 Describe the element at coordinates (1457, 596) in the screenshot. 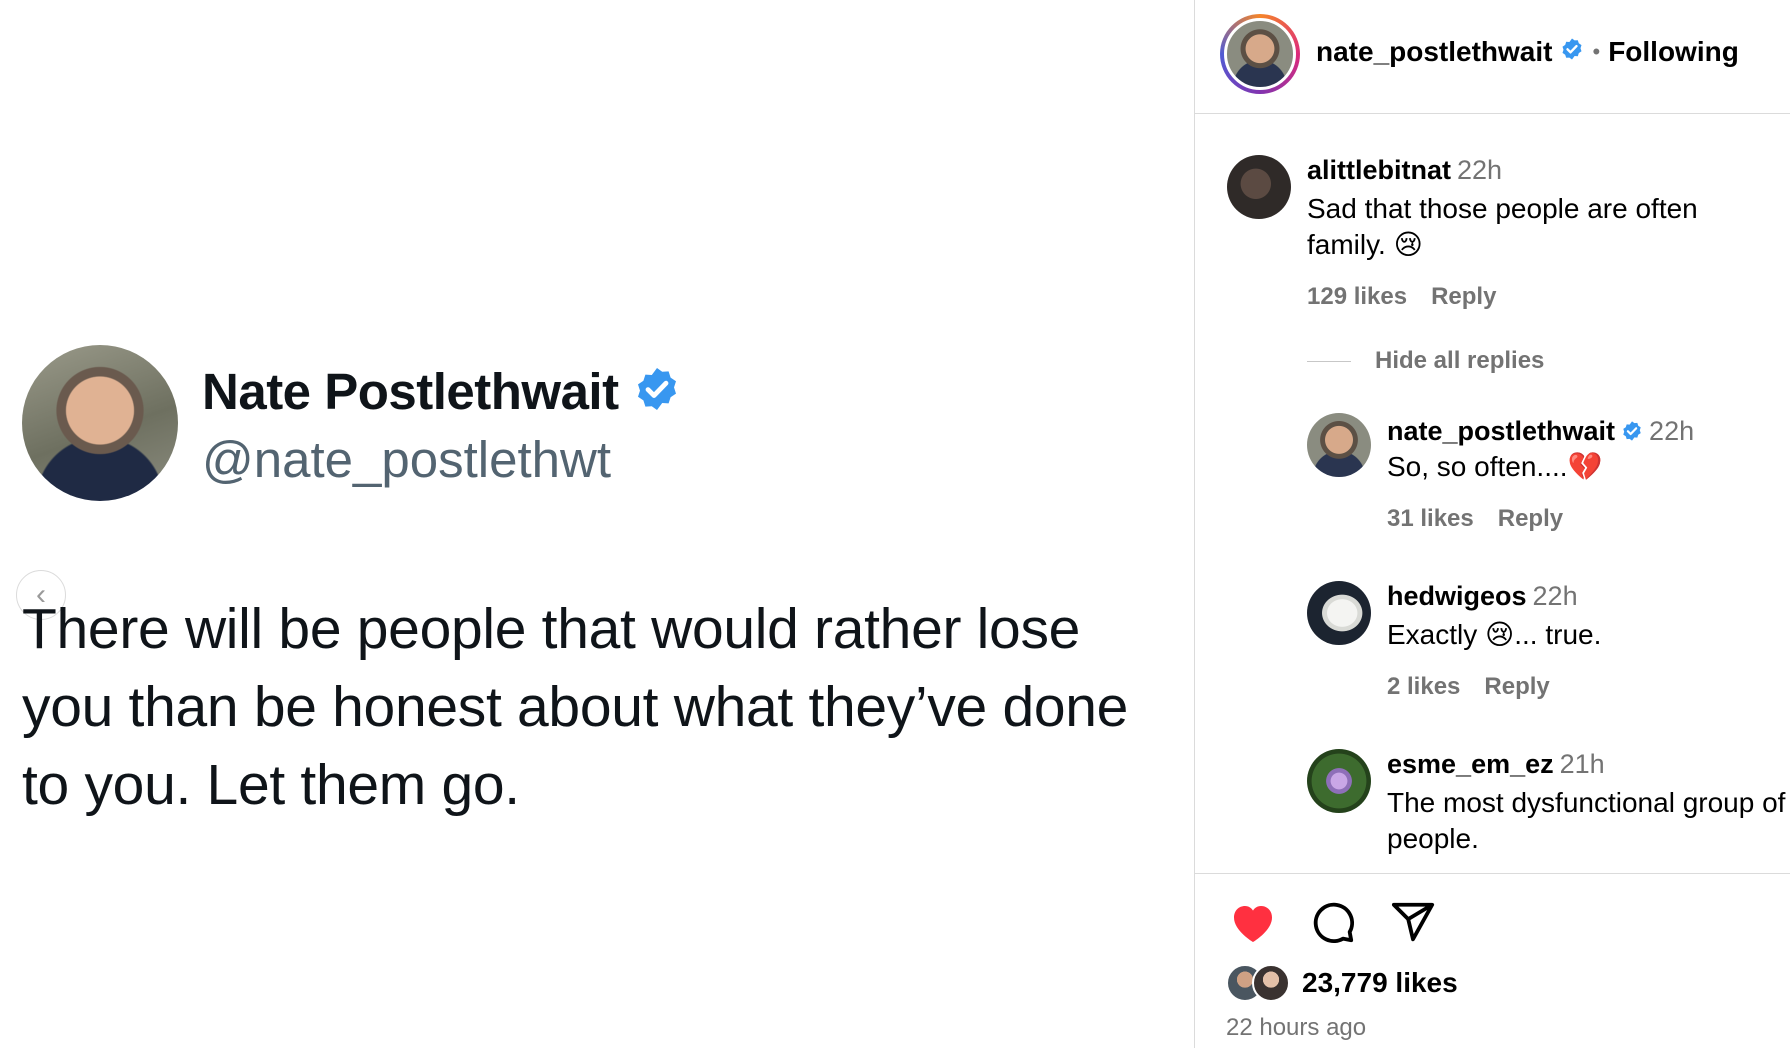

I see `comment-username: hedwigeos` at that location.